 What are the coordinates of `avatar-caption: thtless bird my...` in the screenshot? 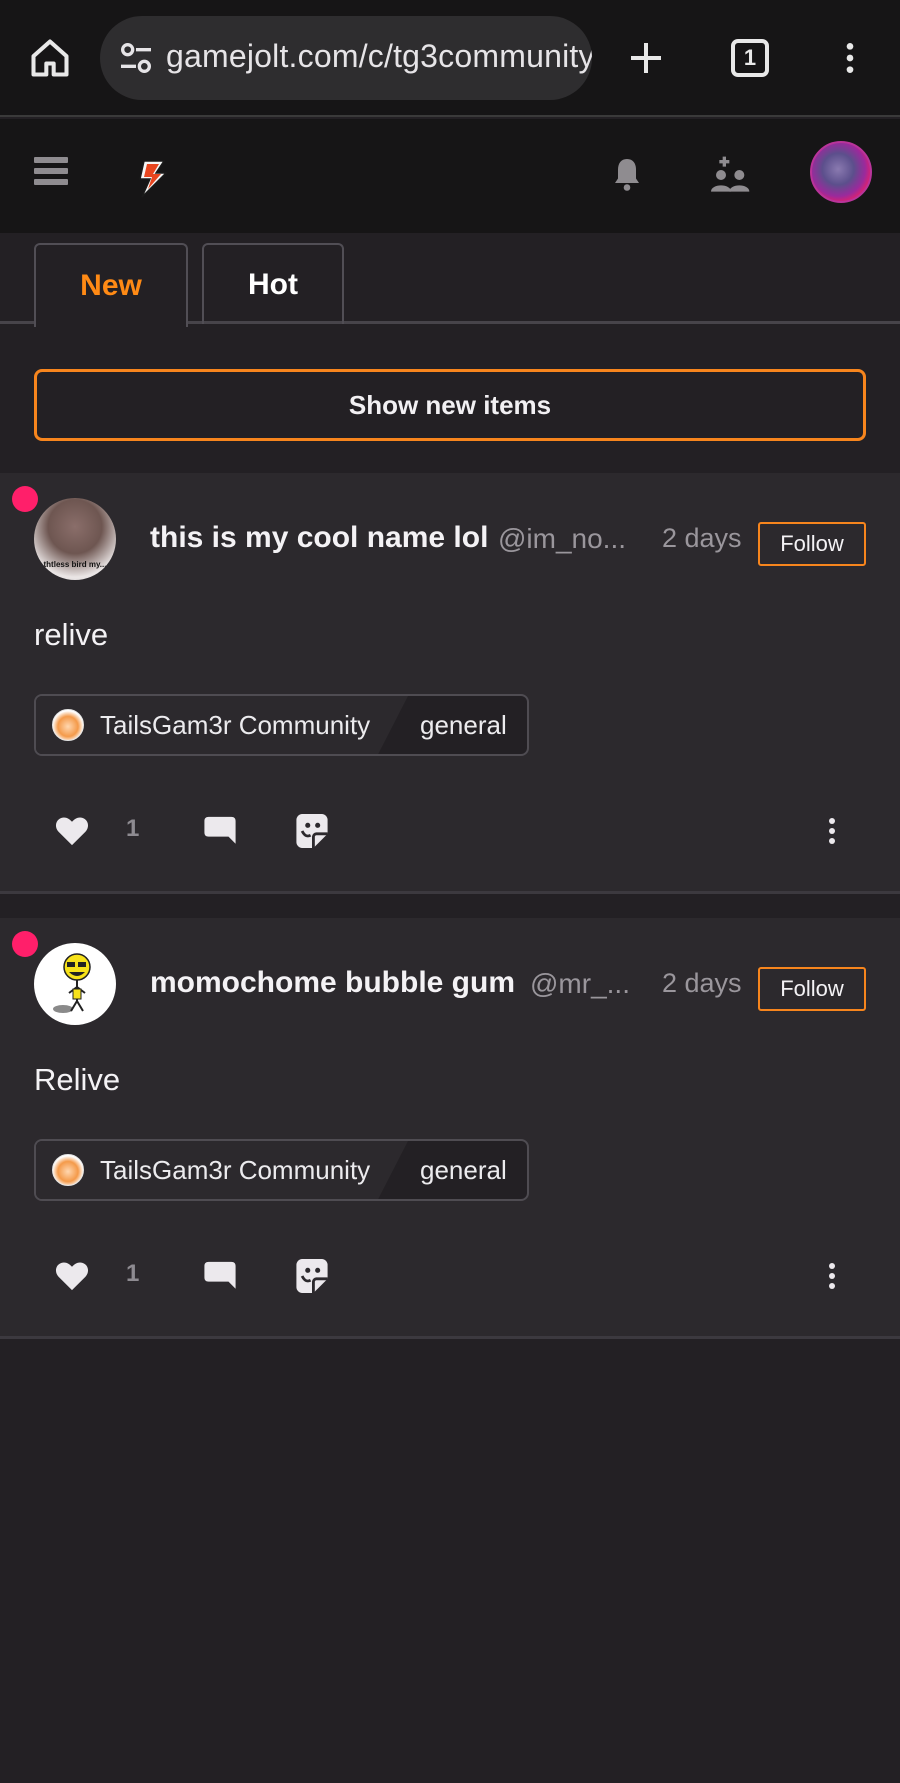 It's located at (75, 564).